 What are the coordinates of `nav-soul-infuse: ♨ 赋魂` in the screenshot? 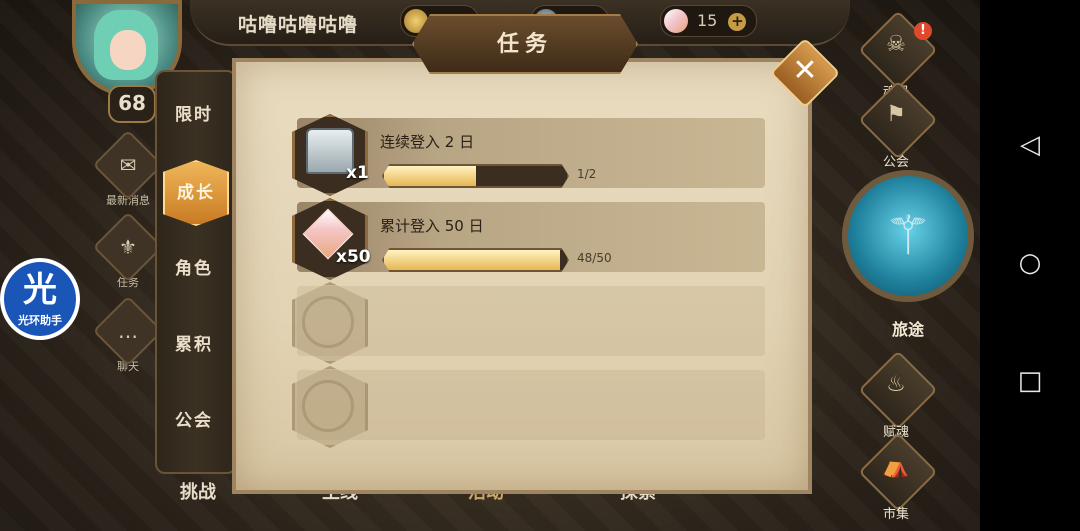 It's located at (897, 395).